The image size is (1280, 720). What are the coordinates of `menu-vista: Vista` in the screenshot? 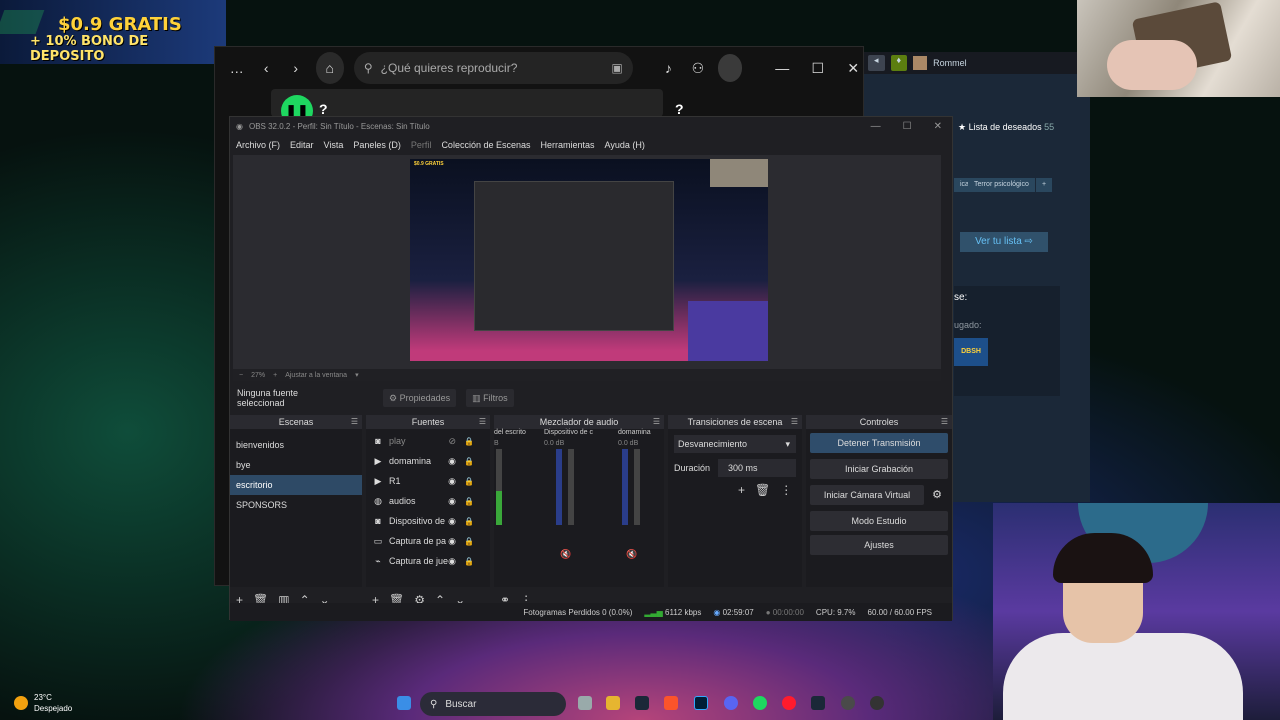 It's located at (334, 145).